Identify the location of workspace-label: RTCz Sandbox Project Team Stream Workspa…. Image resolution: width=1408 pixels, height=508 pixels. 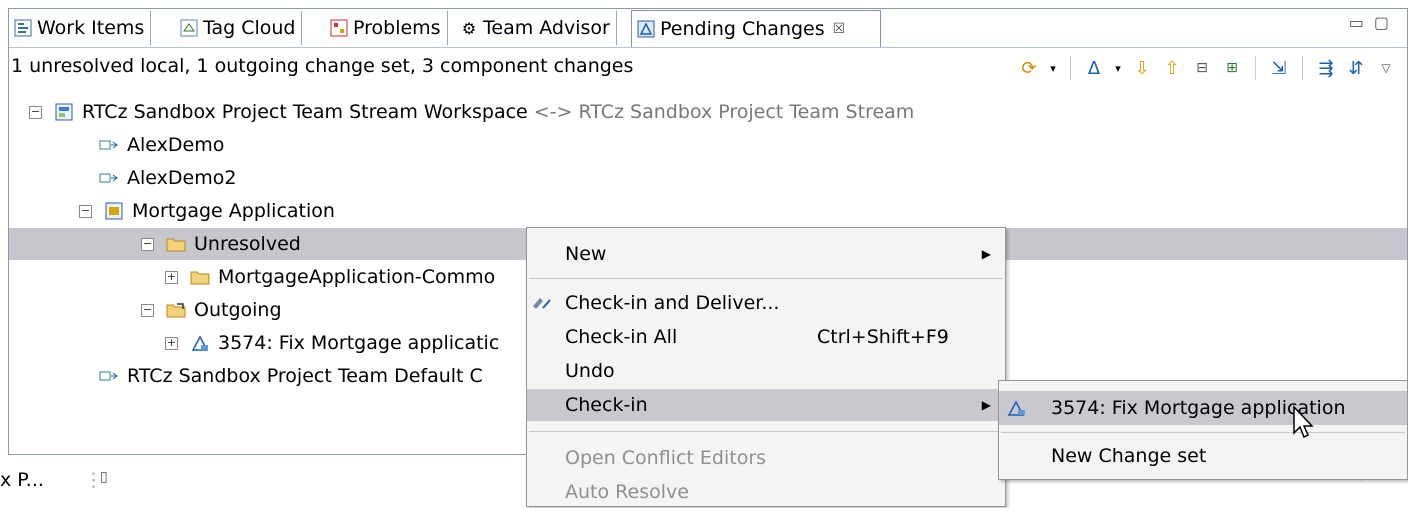
(305, 112).